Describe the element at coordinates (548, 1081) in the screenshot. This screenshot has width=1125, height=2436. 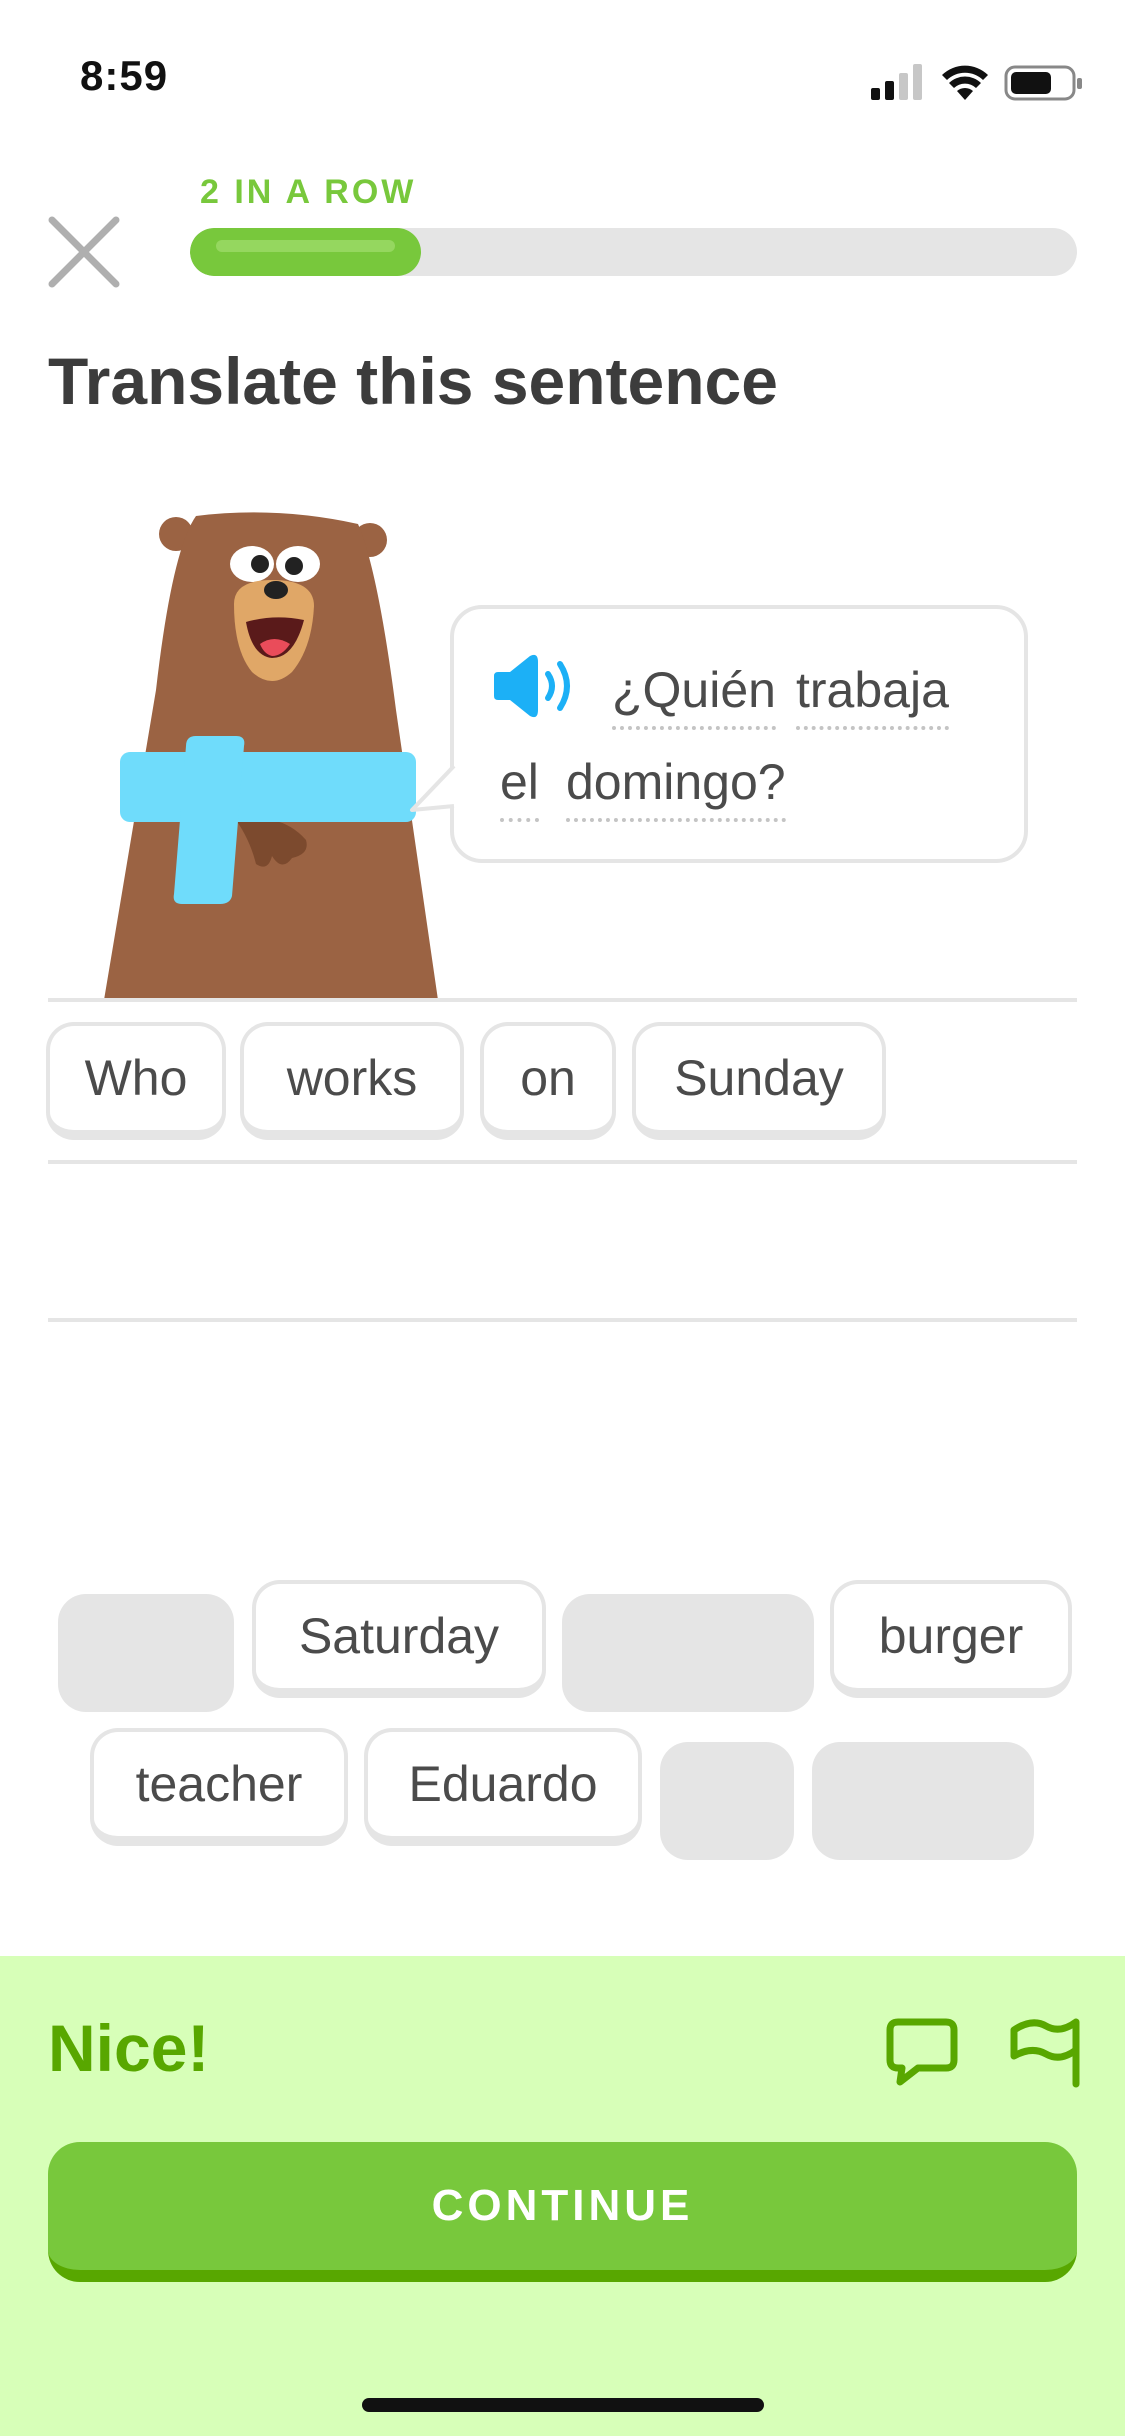
I see `answer-chip: on` at that location.